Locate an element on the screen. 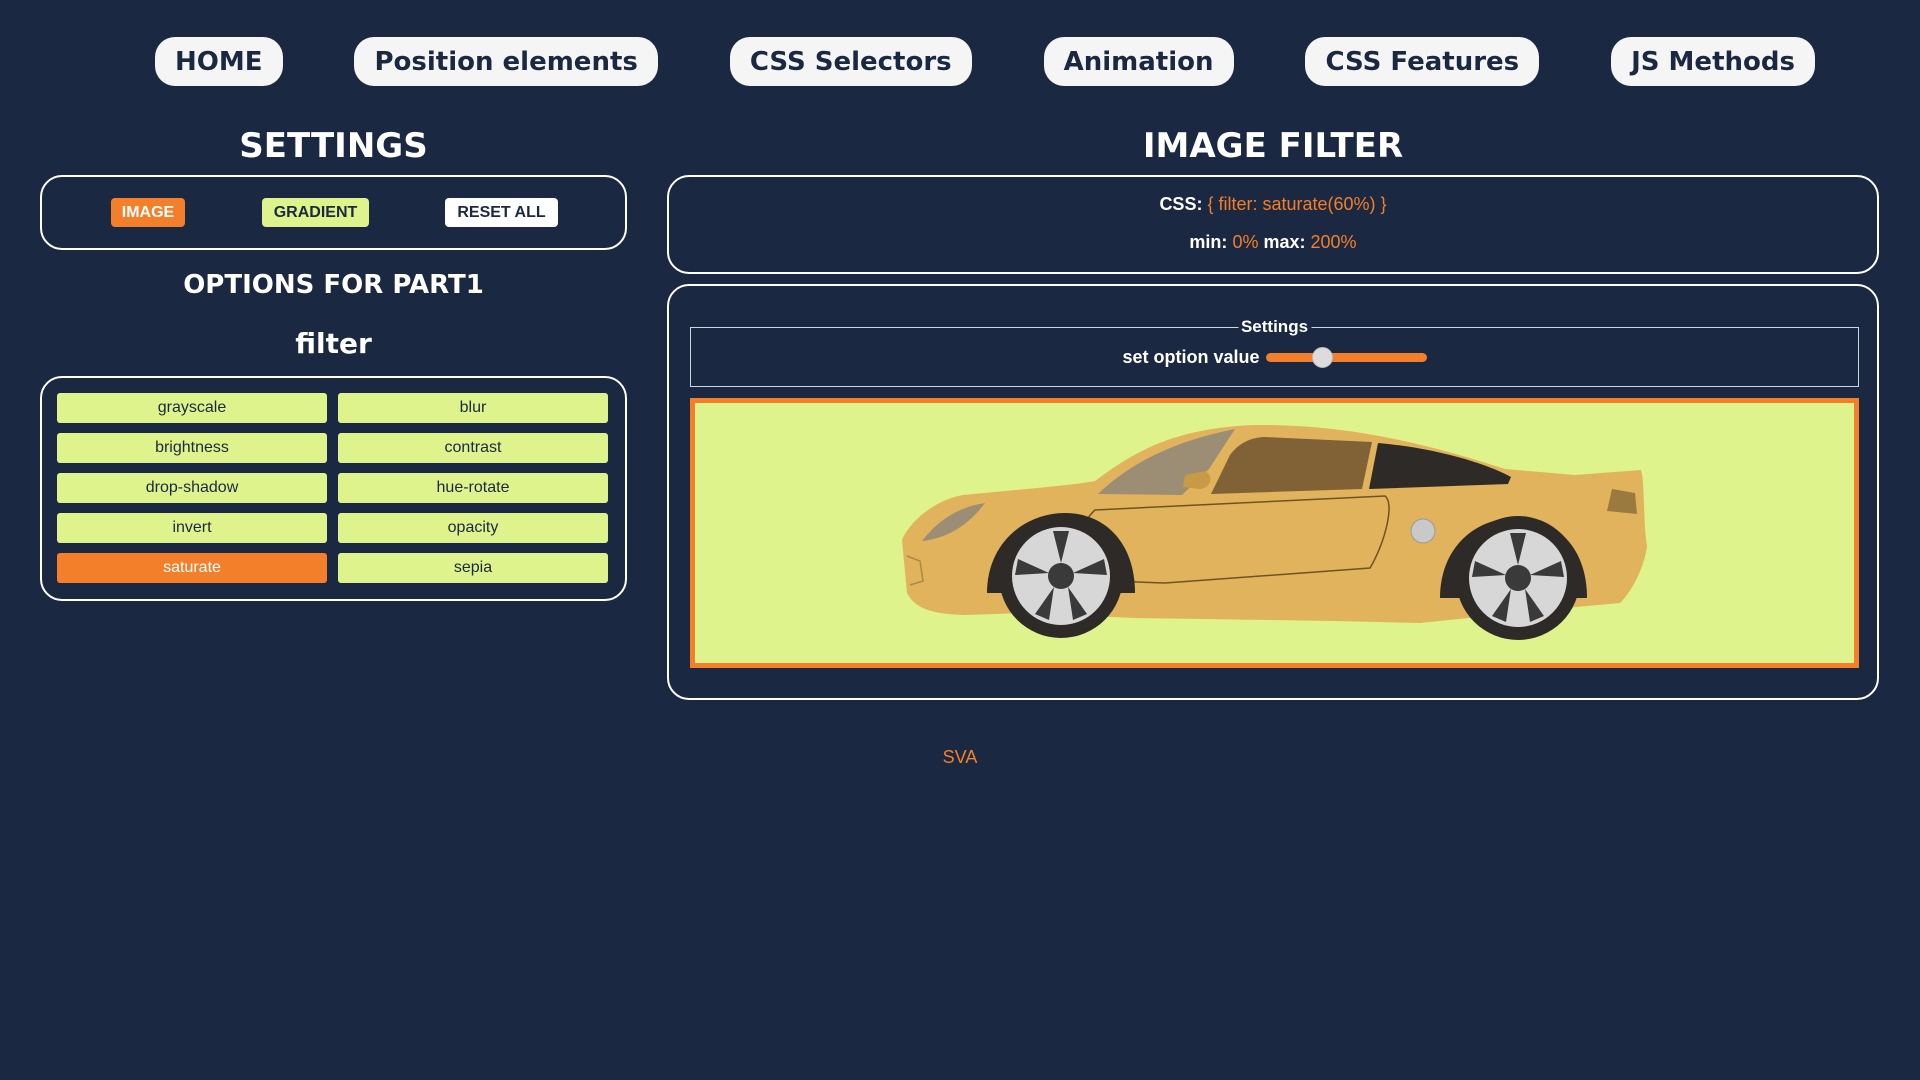 Image resolution: width=1920 pixels, height=1080 pixels. car-icon is located at coordinates (1274, 532).